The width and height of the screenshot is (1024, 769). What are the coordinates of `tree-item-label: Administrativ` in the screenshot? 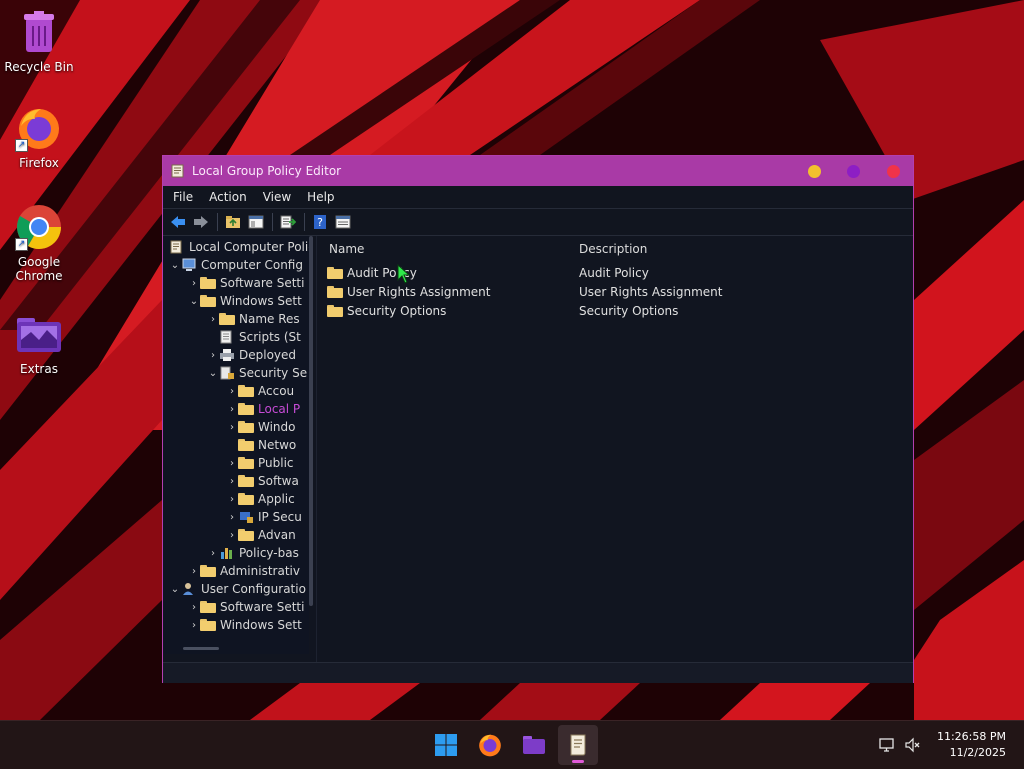 It's located at (260, 571).